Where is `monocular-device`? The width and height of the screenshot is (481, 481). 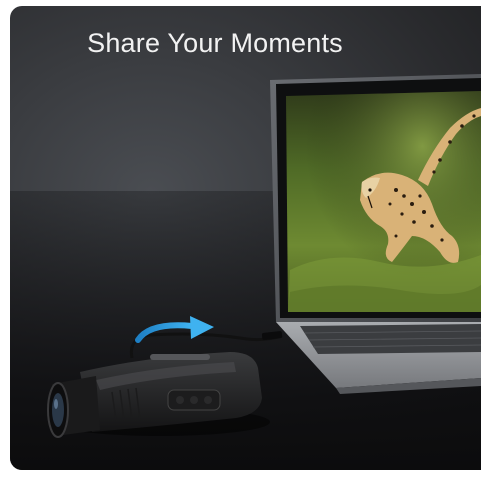
monocular-device is located at coordinates (158, 395).